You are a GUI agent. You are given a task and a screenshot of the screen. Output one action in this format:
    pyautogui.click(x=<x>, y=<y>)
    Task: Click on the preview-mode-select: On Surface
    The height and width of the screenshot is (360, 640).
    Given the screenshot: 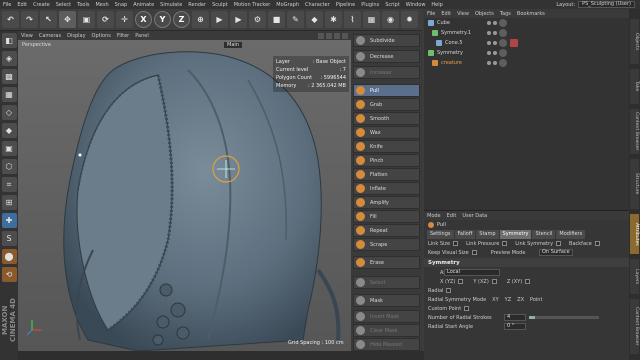 What is the action you would take?
    pyautogui.click(x=556, y=252)
    